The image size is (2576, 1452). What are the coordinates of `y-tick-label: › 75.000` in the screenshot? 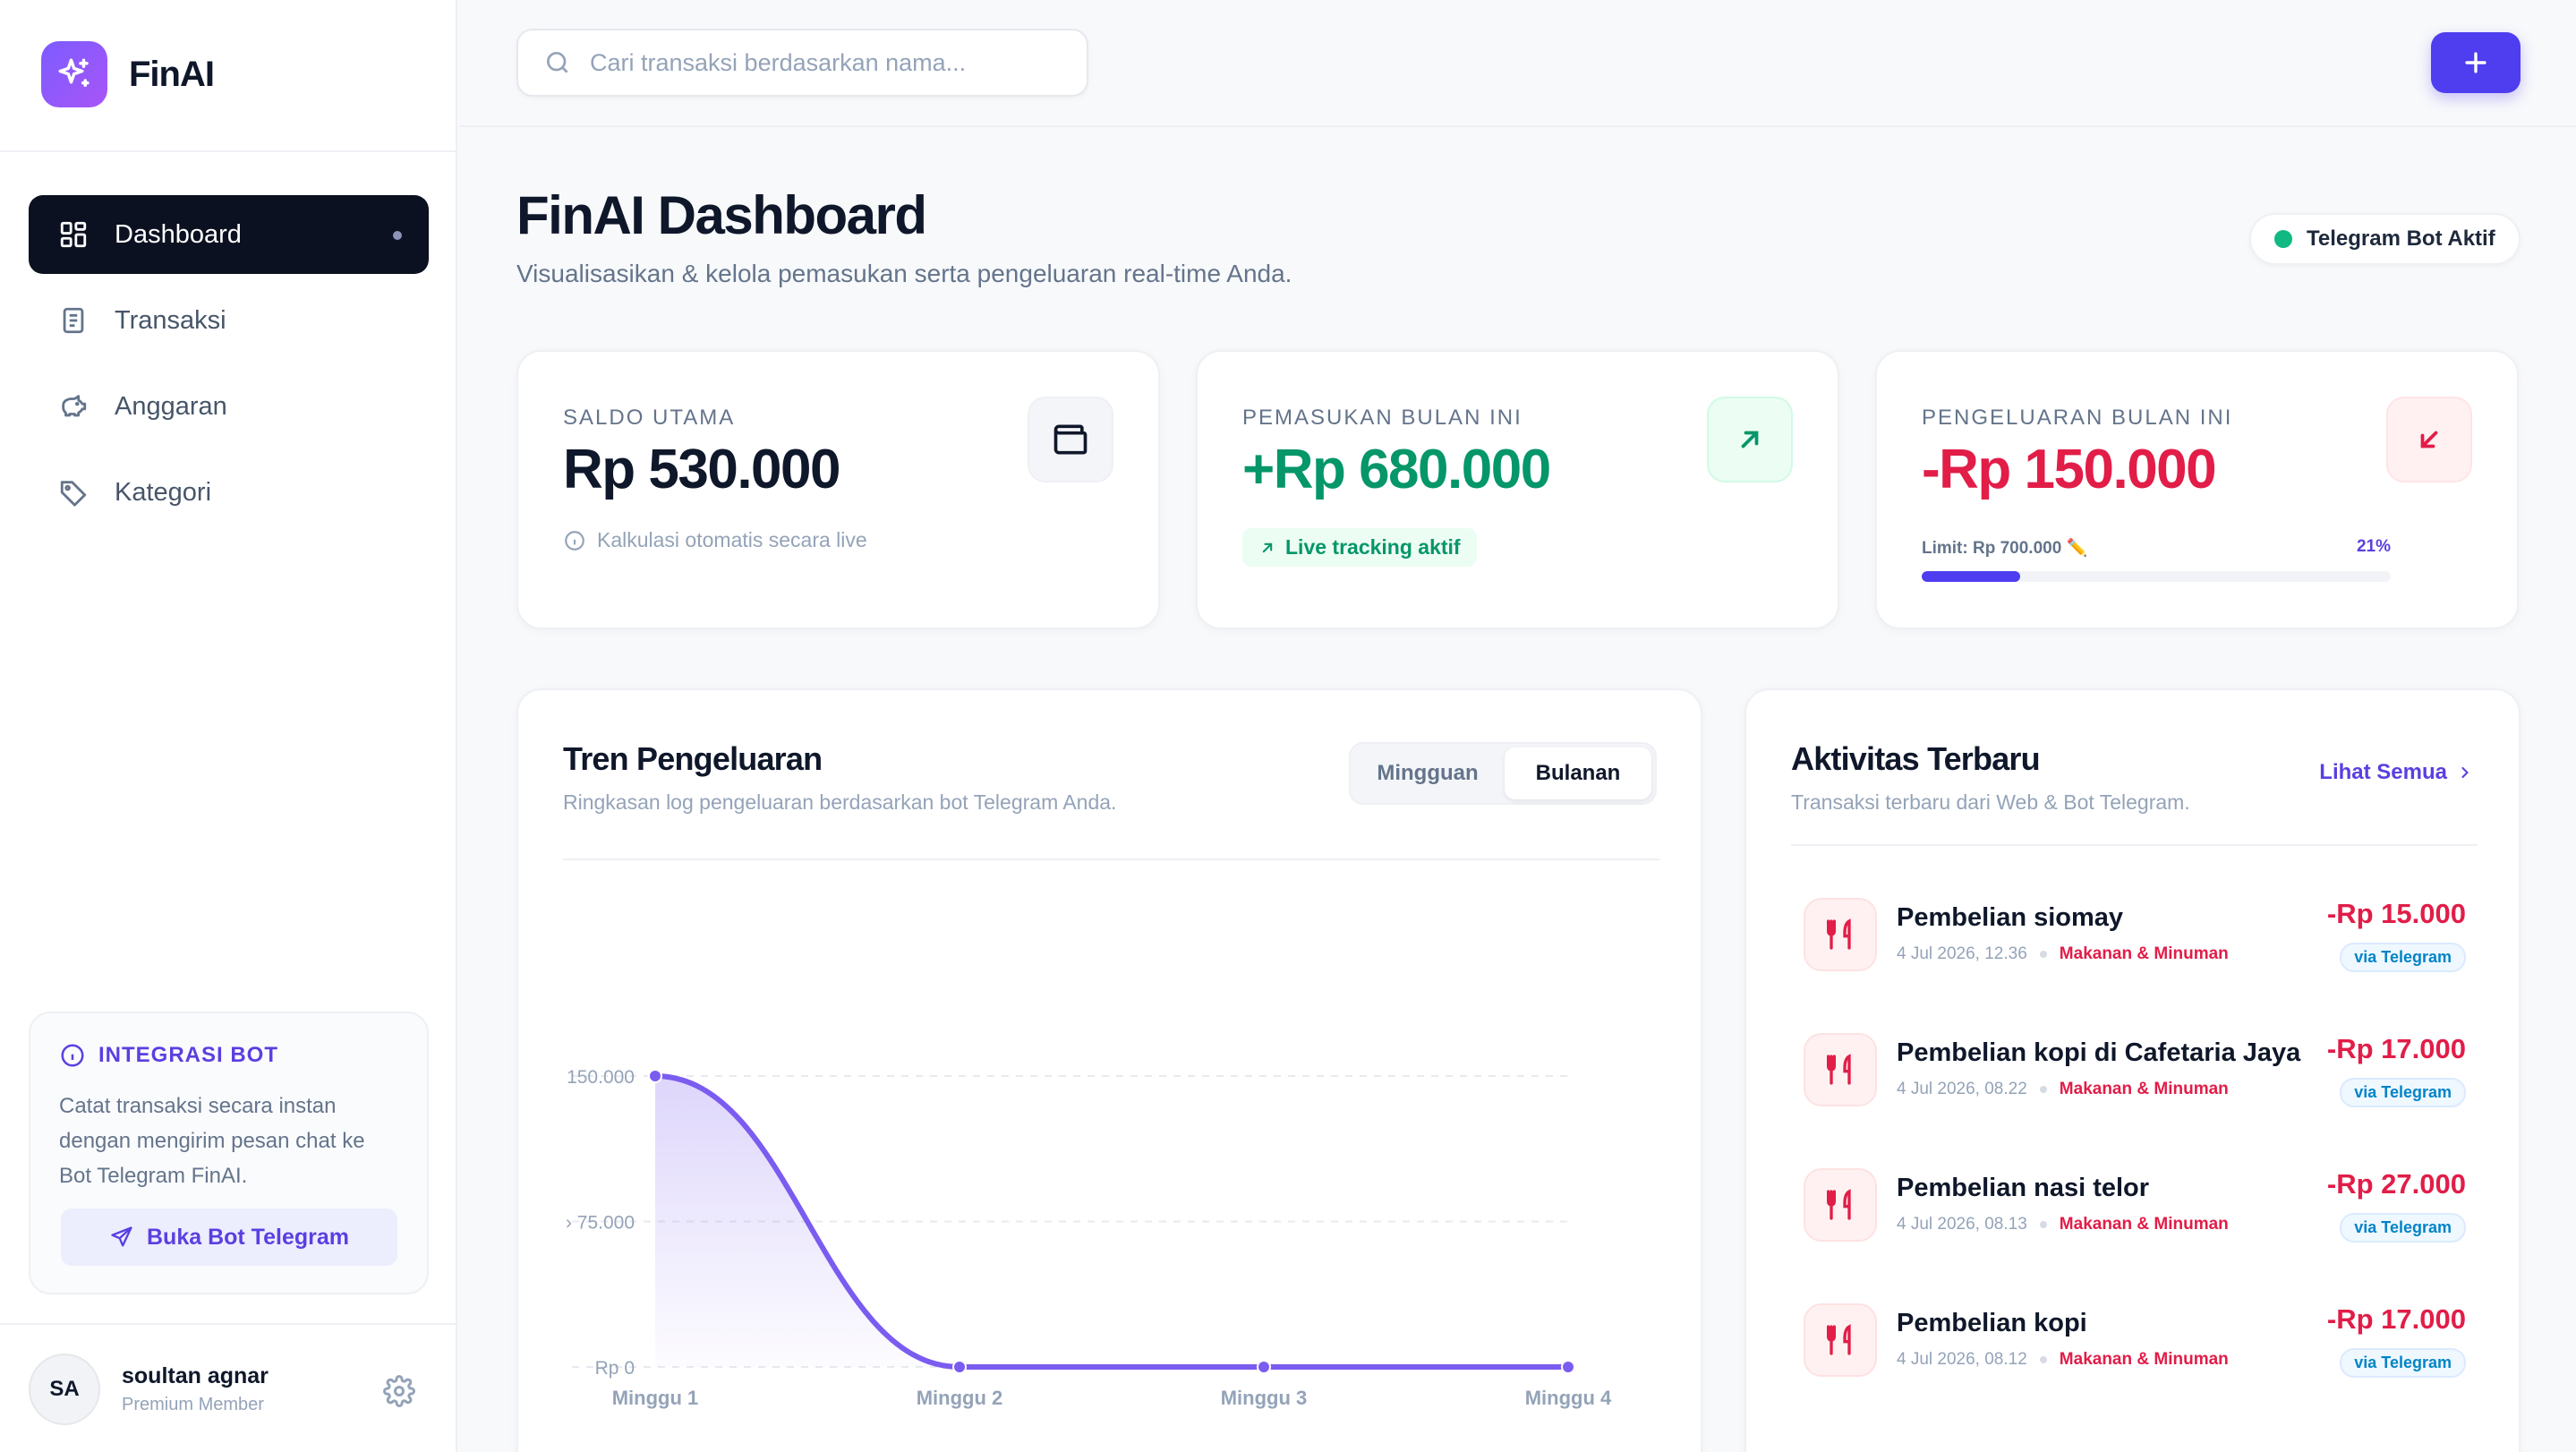 It's located at (600, 1223).